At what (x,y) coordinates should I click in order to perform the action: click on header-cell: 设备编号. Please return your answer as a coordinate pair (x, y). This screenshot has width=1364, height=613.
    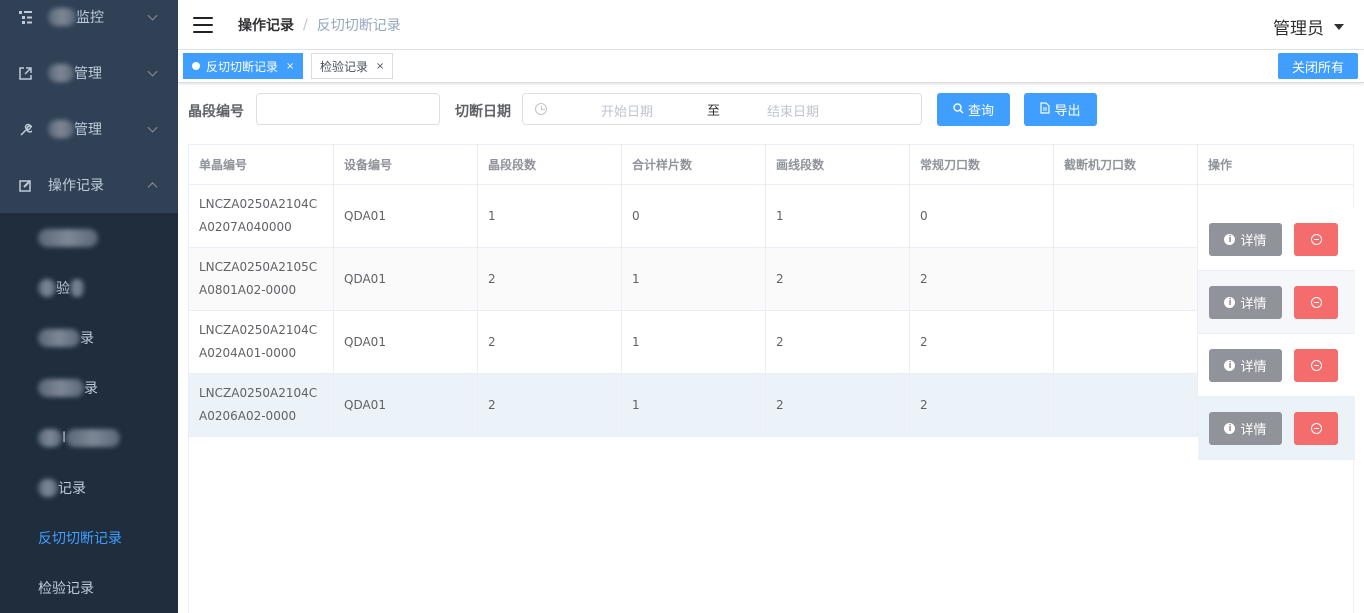
    Looking at the image, I should click on (406, 164).